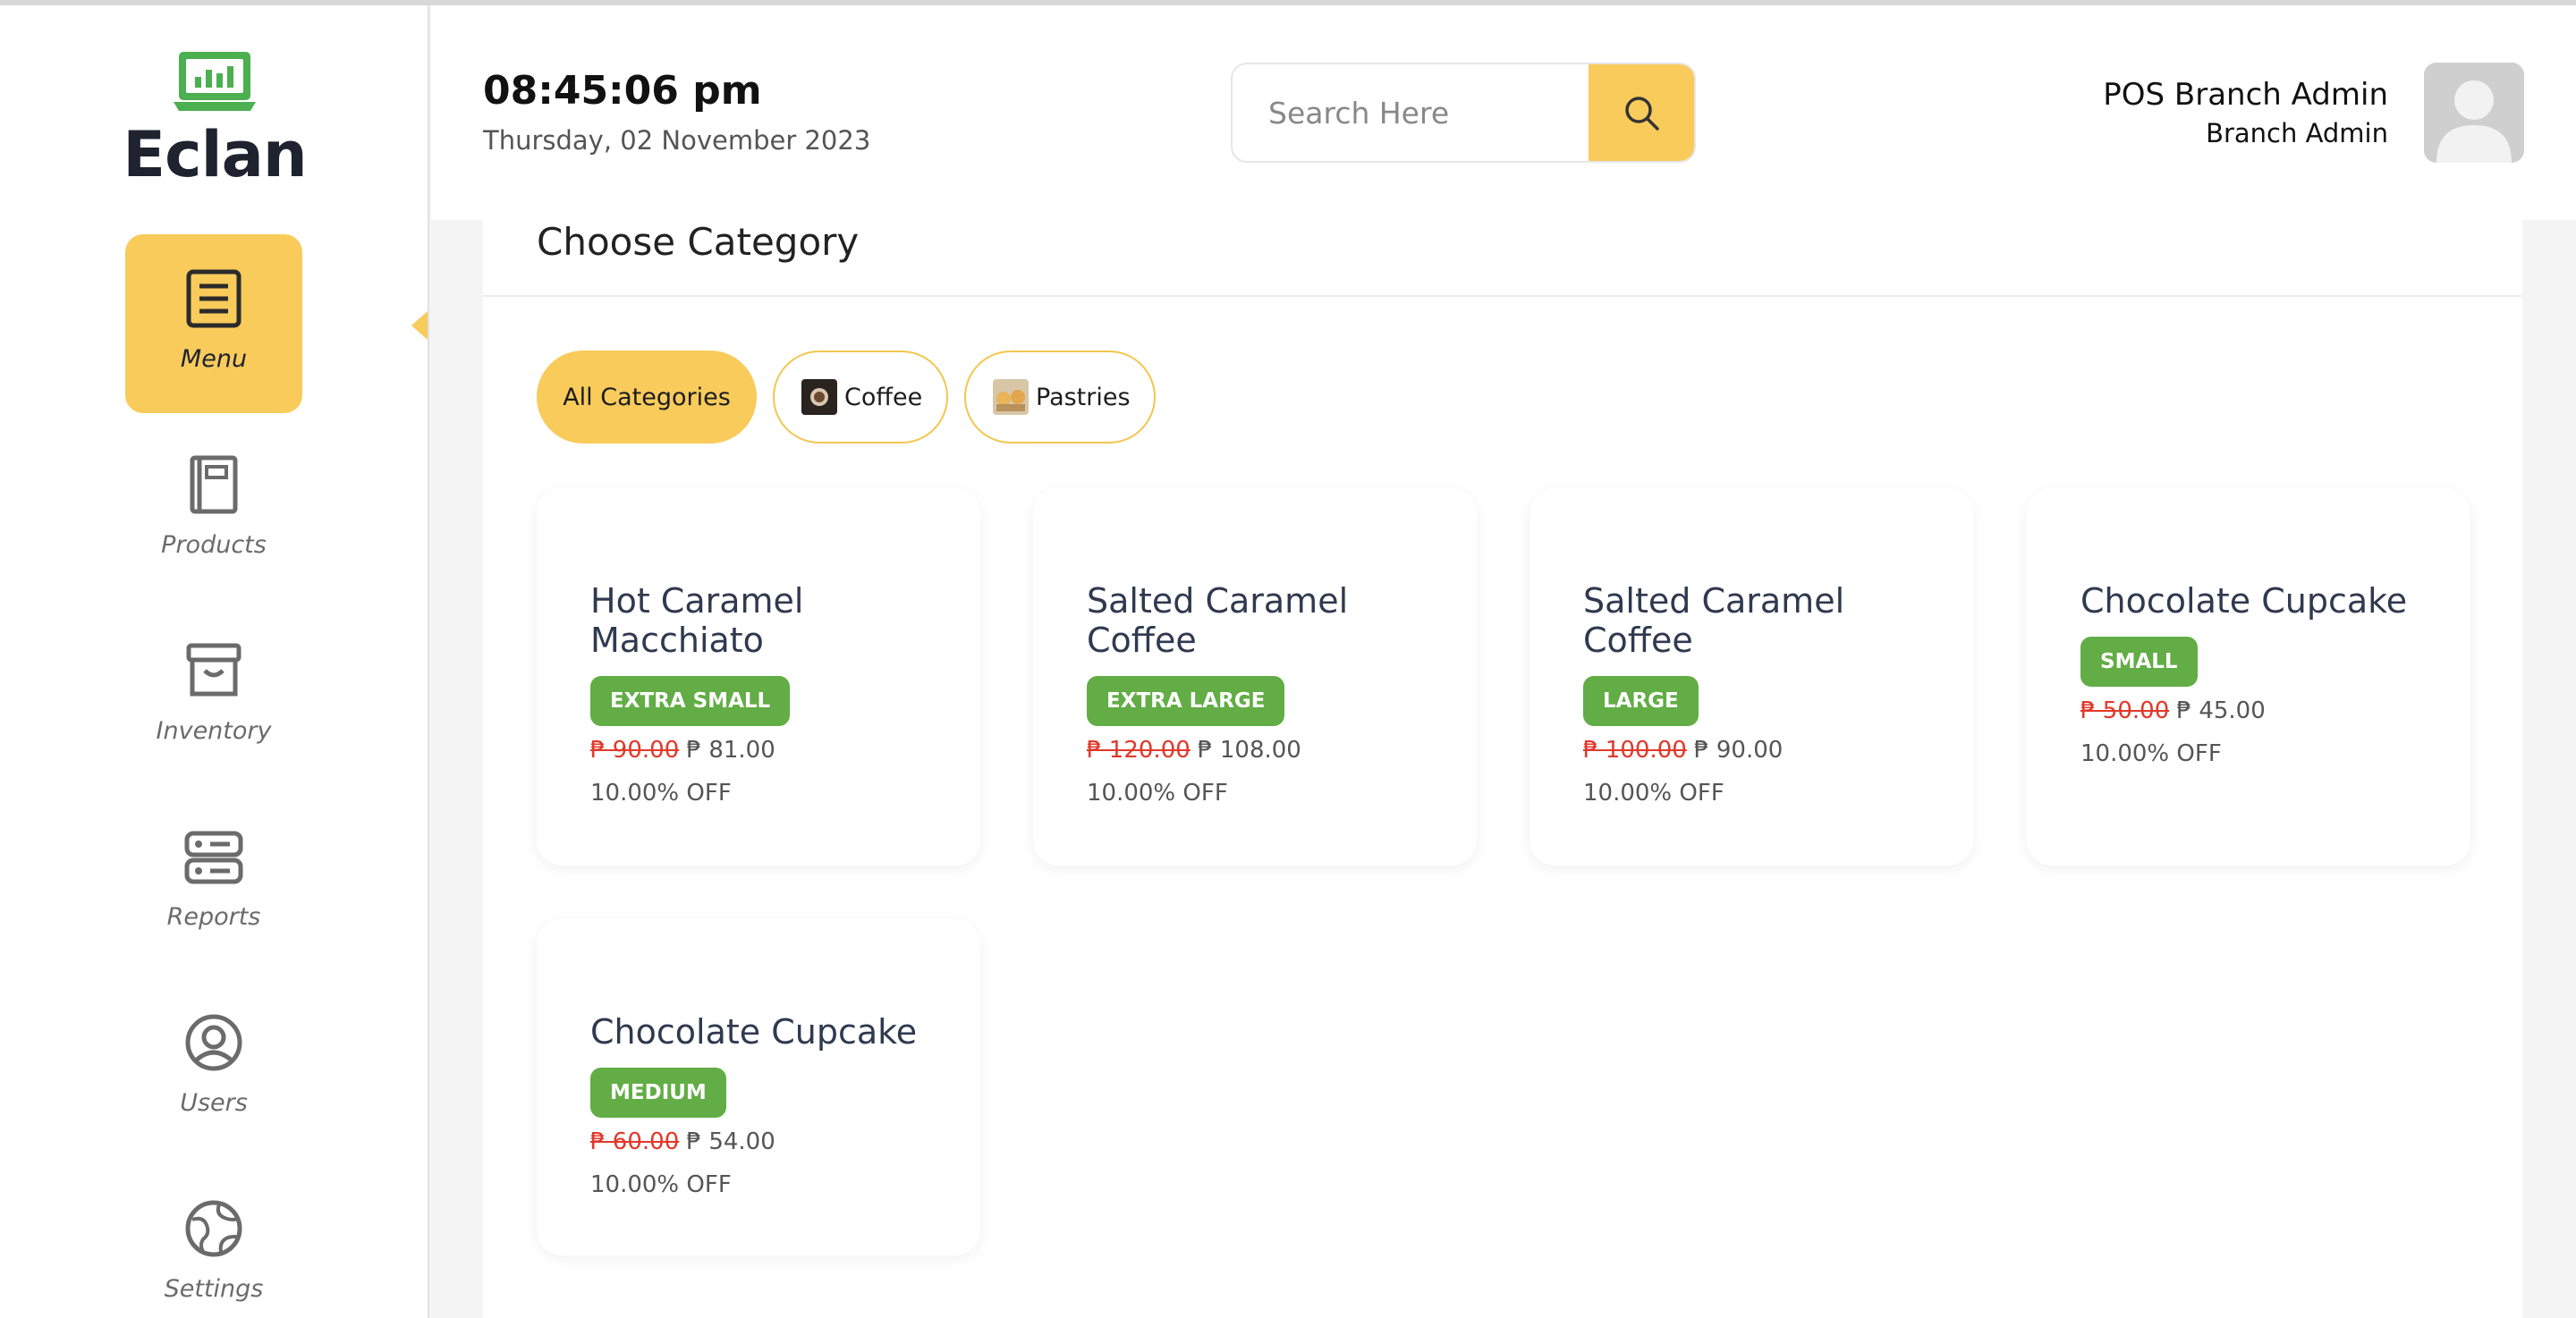 This screenshot has height=1318, width=2576. I want to click on sidebar-item-settings: Settings, so click(213, 1241).